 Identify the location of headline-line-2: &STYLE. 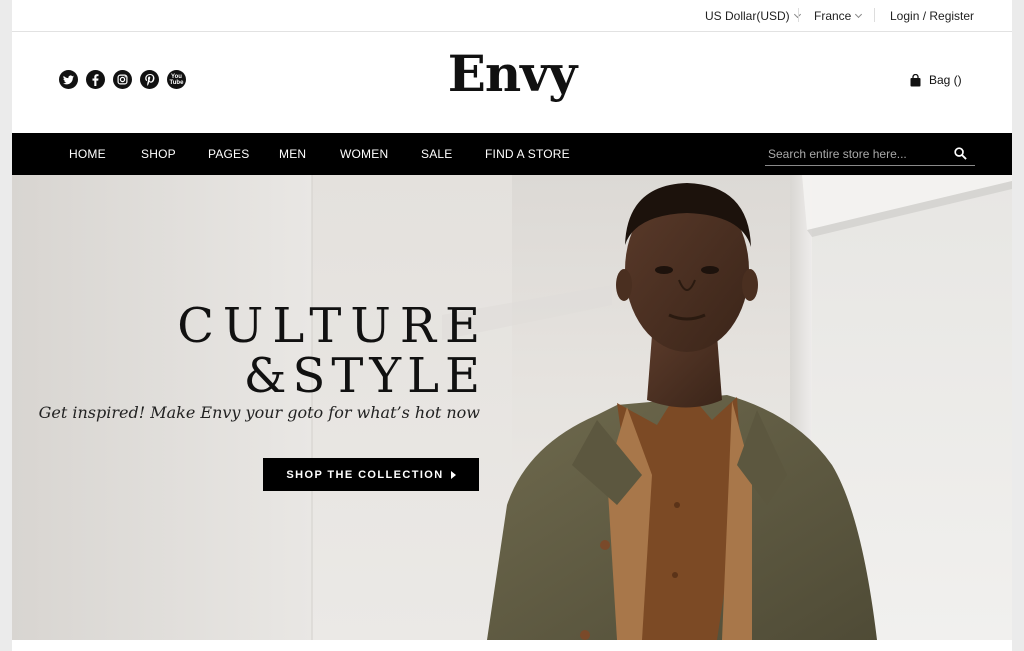
(364, 376).